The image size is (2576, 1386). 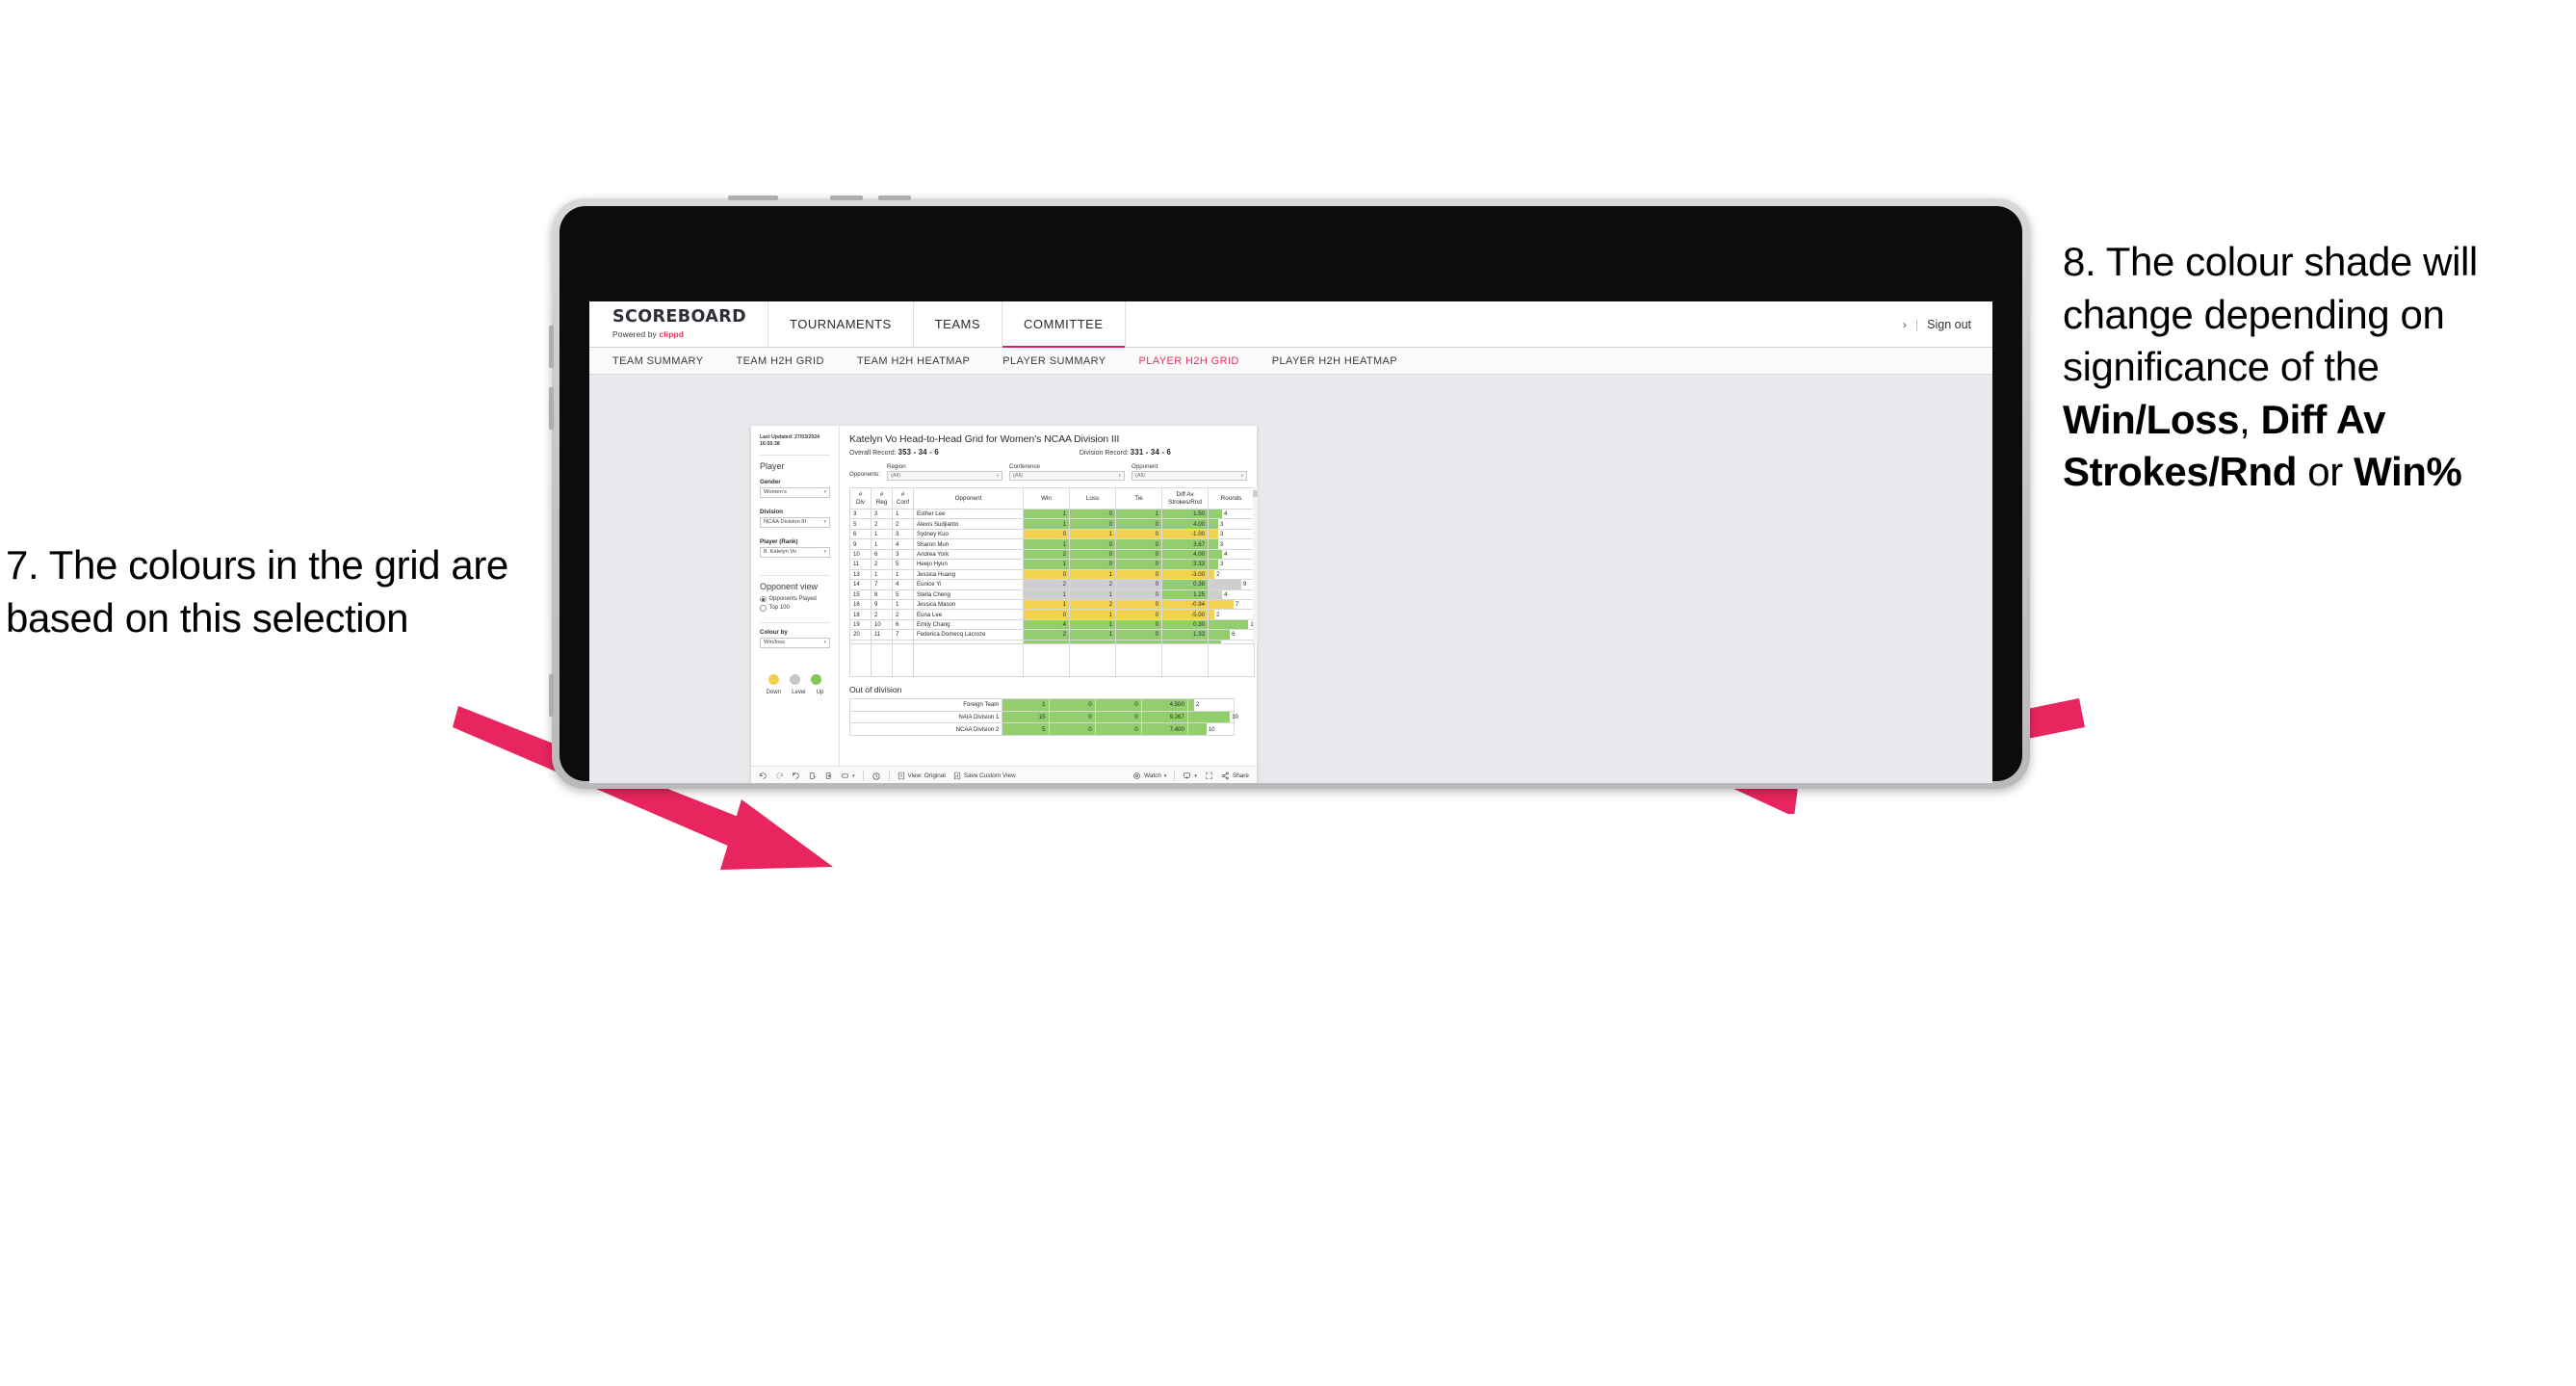 I want to click on share-button: Share, so click(x=1235, y=775).